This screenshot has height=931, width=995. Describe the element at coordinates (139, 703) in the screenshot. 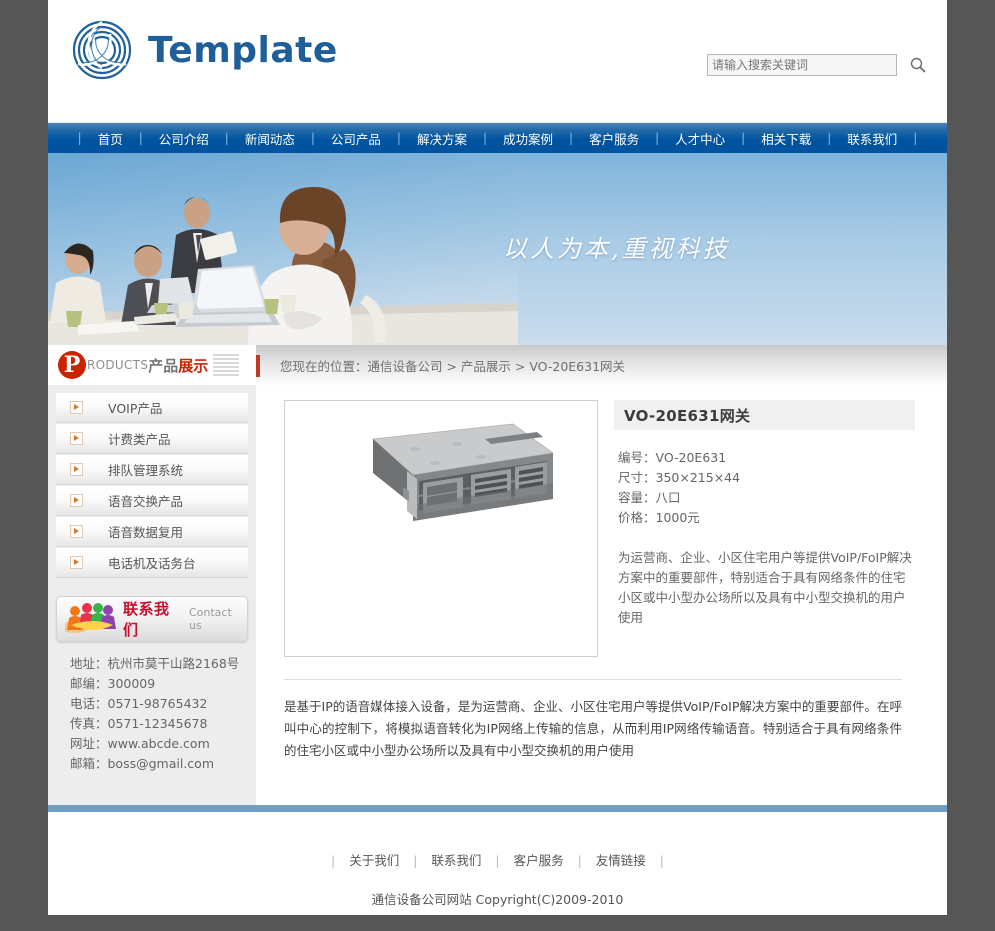

I see `contact-phone: 电话：0571-98765432` at that location.